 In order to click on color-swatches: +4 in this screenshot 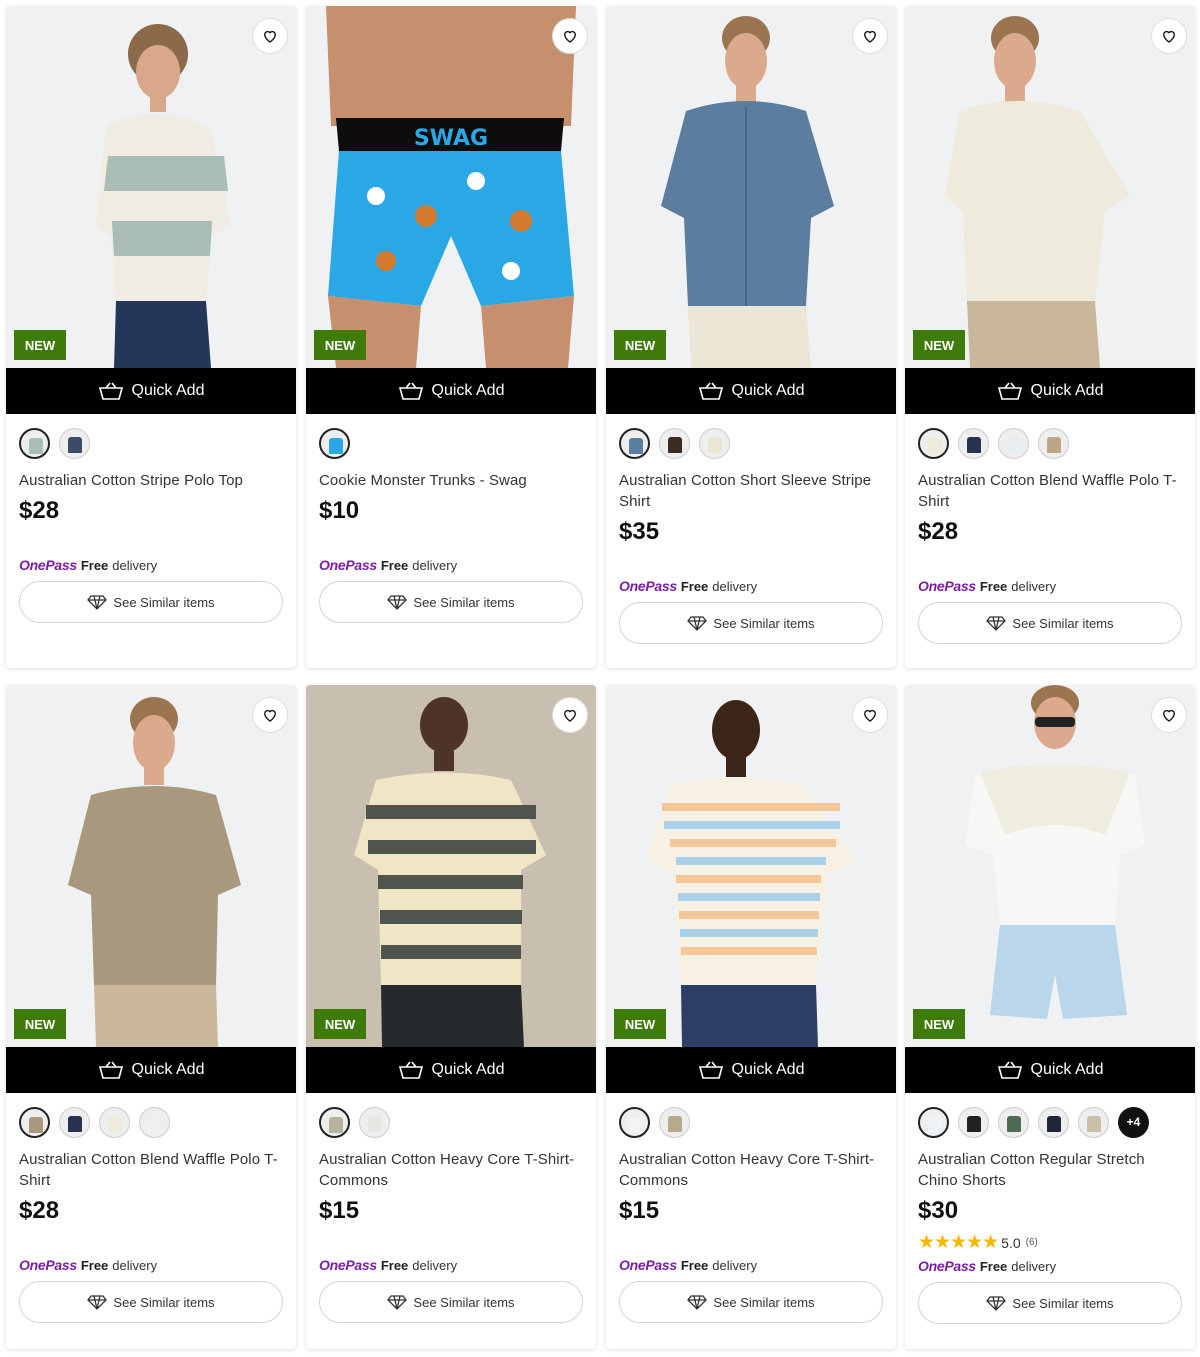, I will do `click(1050, 1122)`.